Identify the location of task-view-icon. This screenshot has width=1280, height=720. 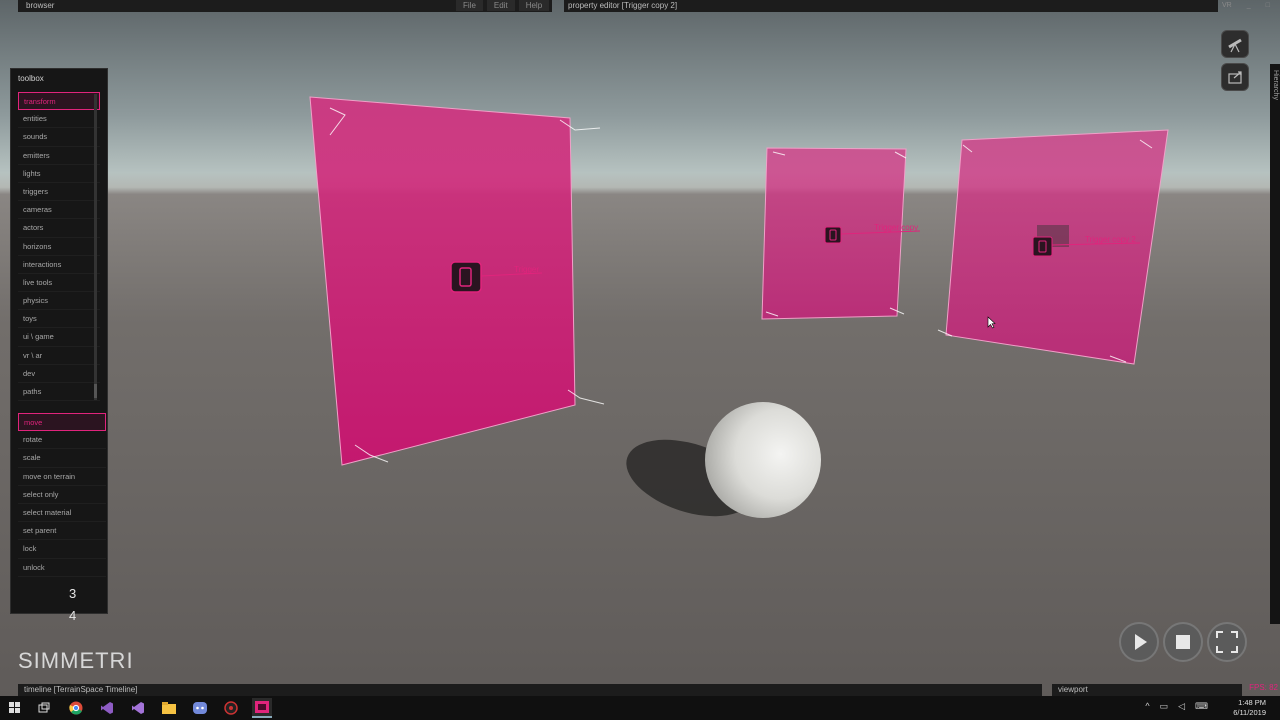
(44, 708).